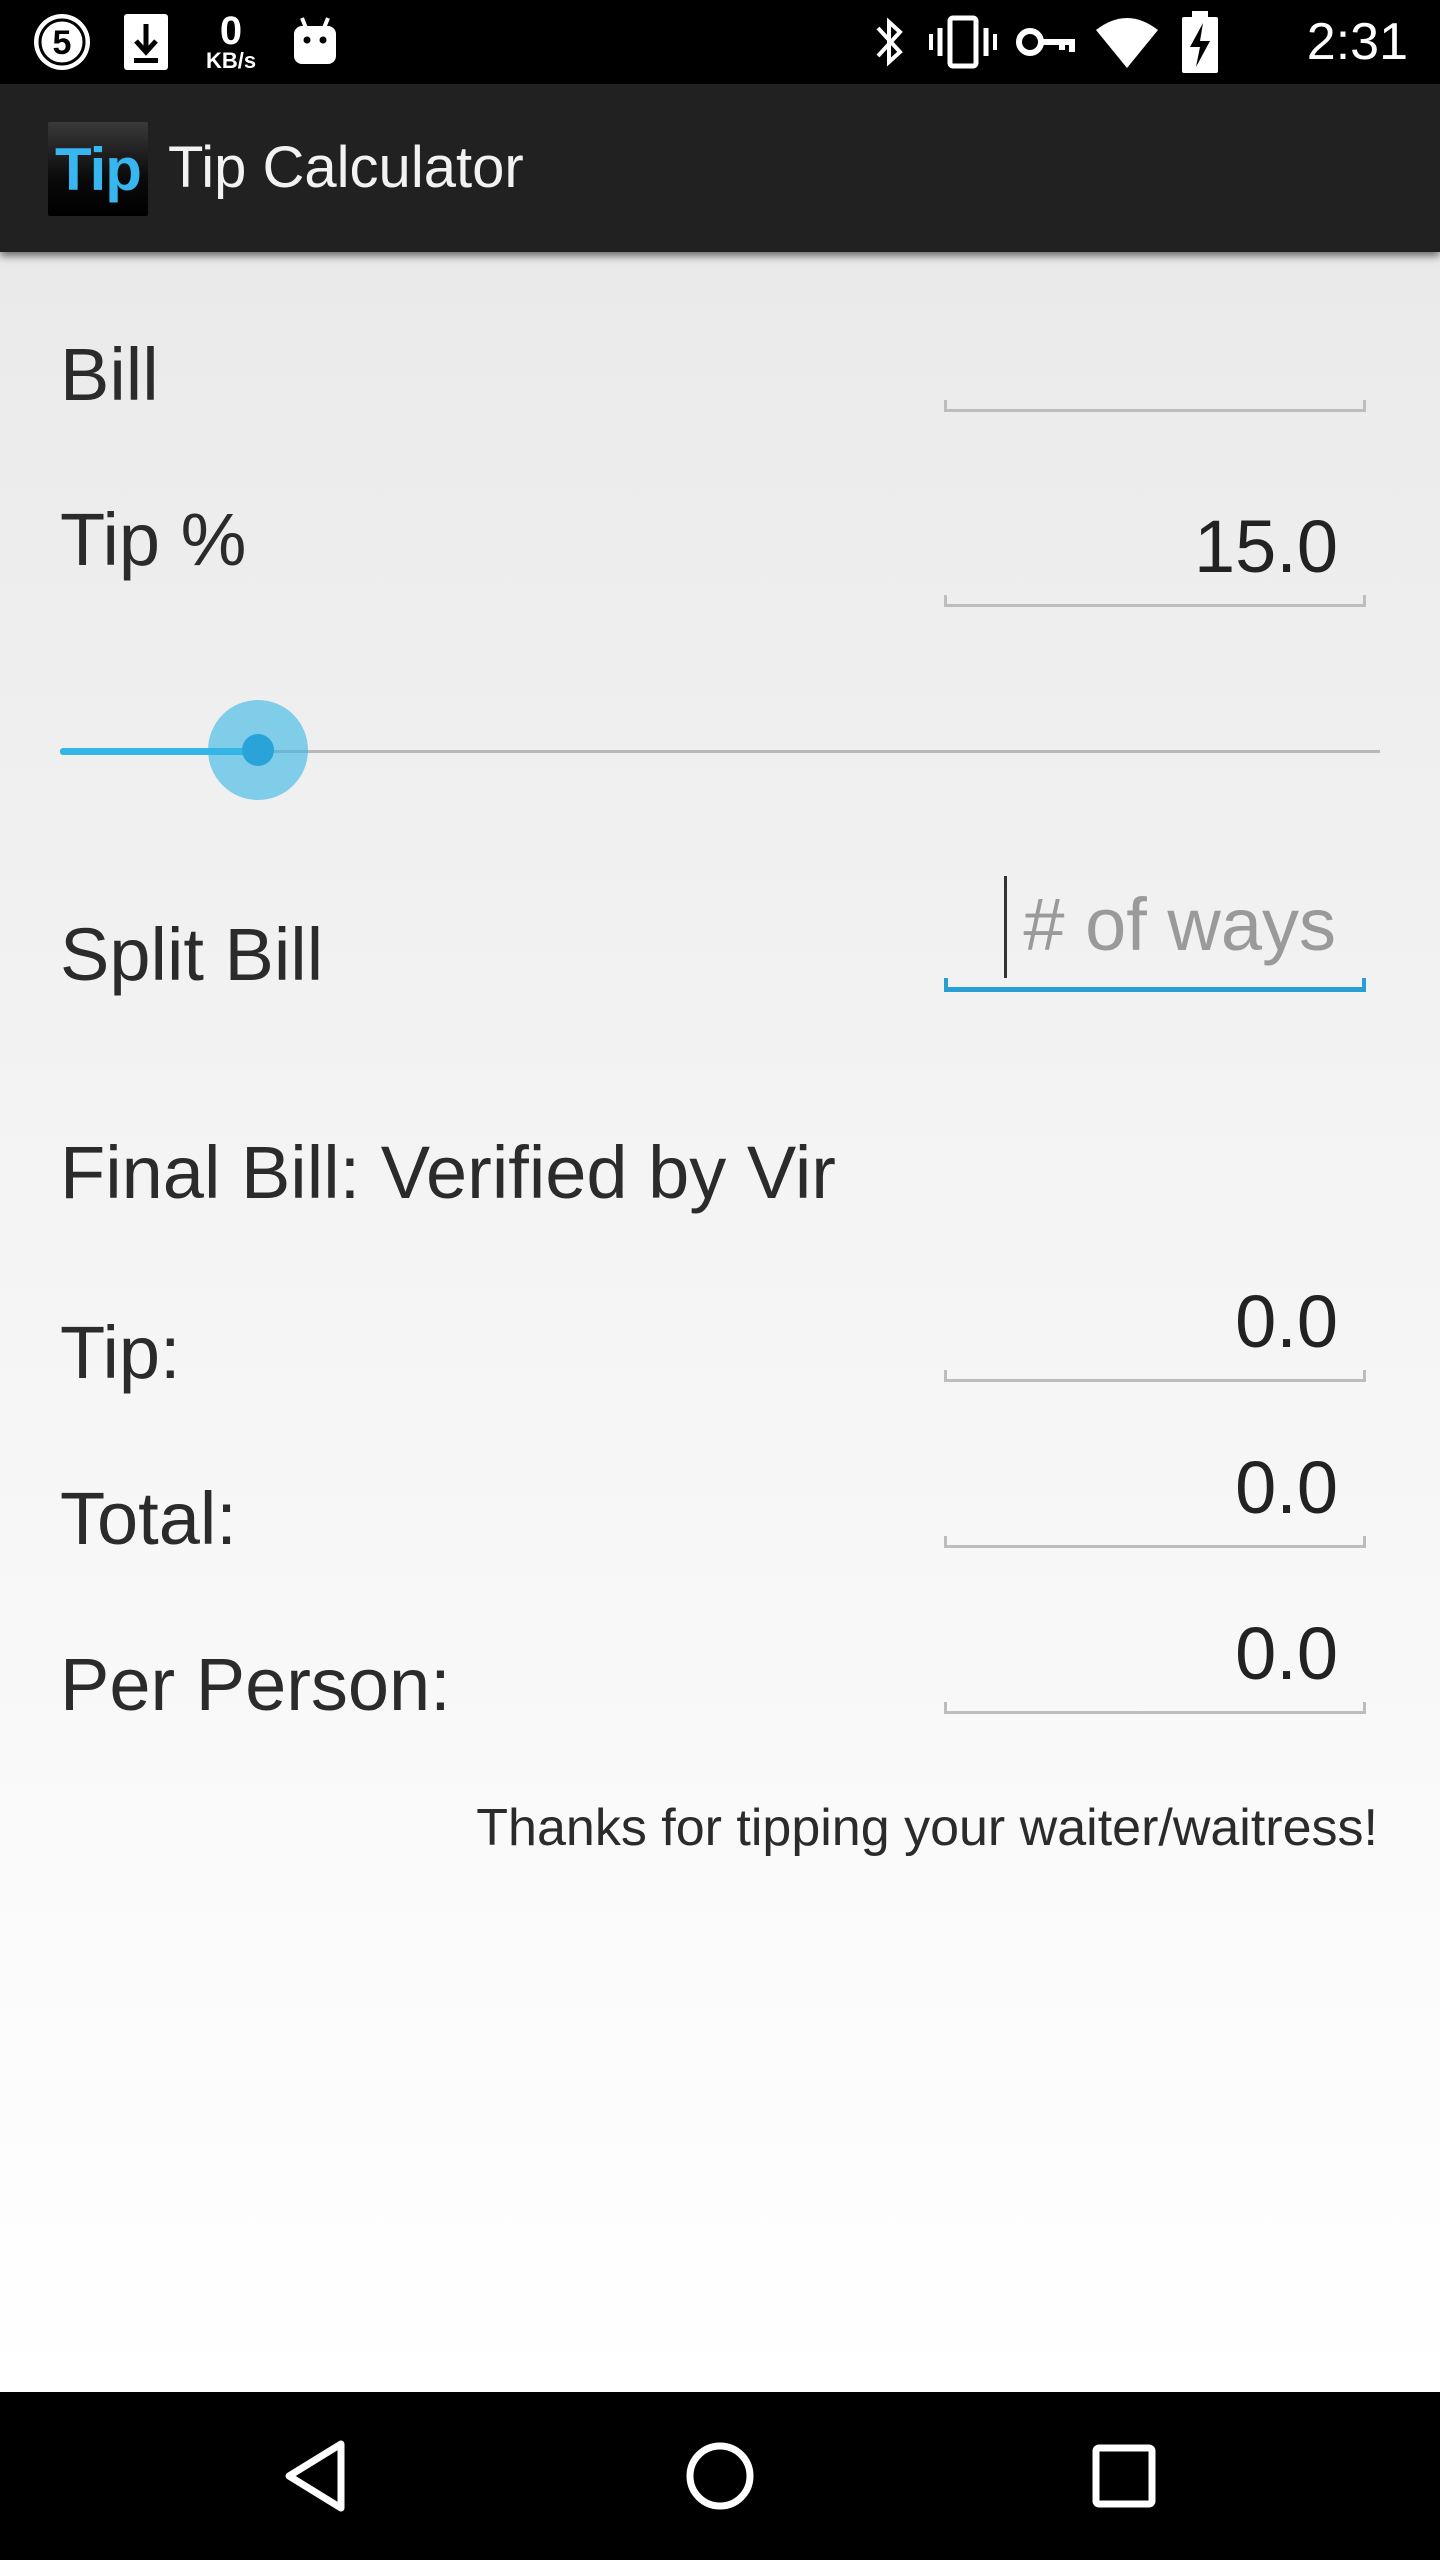 This screenshot has height=2560, width=1440. Describe the element at coordinates (146, 42) in the screenshot. I see `download-icon` at that location.